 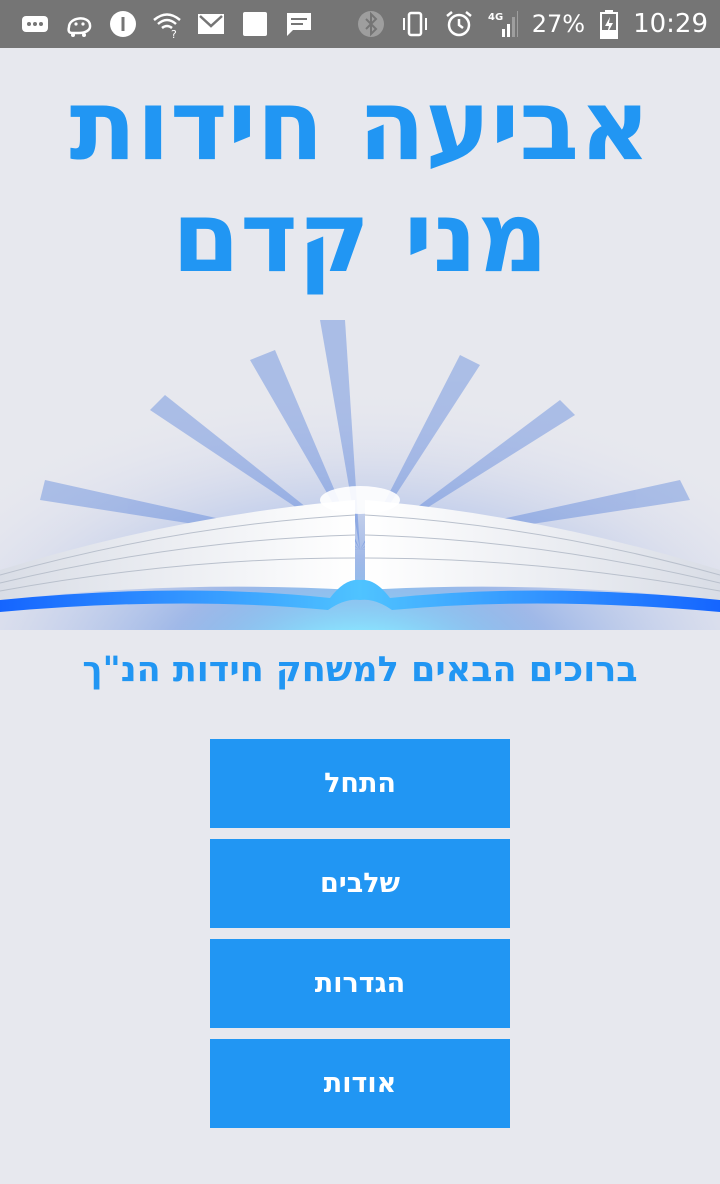 What do you see at coordinates (360, 883) in the screenshot?
I see `levels-button: שלבים` at bounding box center [360, 883].